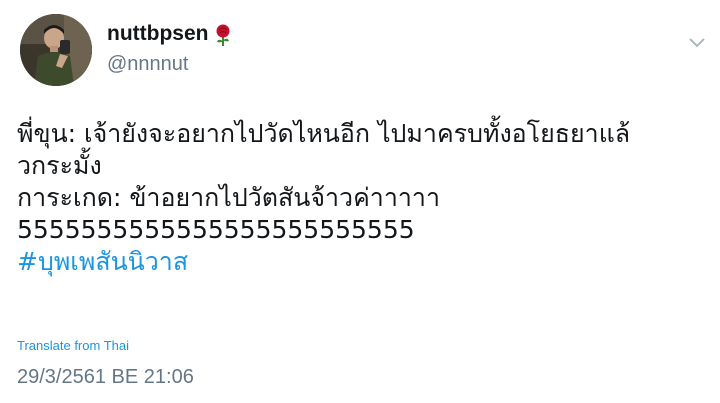 The image size is (720, 403). I want to click on tweet-text-line: 5555555555555555555555555, so click(216, 229).